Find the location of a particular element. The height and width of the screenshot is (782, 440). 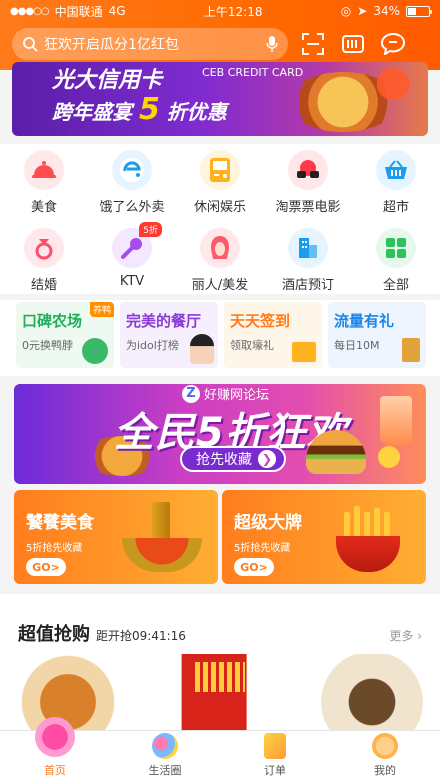

hotpot-image is located at coordinates (161, 537).